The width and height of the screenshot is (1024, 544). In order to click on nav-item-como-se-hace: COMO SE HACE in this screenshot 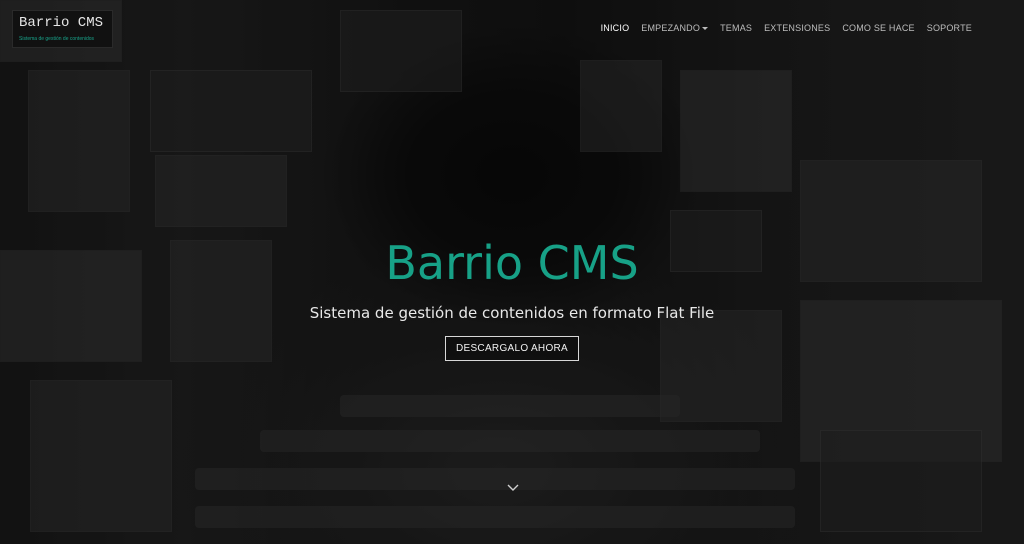, I will do `click(878, 28)`.